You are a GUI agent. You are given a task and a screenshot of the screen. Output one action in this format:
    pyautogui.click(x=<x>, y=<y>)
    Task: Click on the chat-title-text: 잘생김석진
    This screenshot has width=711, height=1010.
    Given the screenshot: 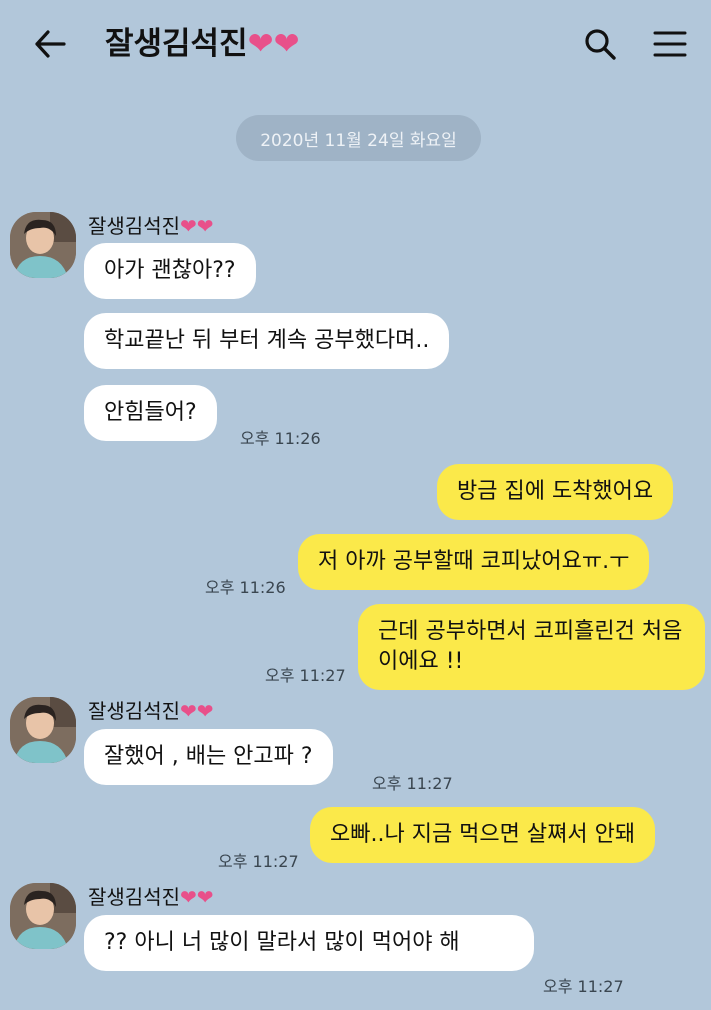 What is the action you would take?
    pyautogui.click(x=176, y=44)
    